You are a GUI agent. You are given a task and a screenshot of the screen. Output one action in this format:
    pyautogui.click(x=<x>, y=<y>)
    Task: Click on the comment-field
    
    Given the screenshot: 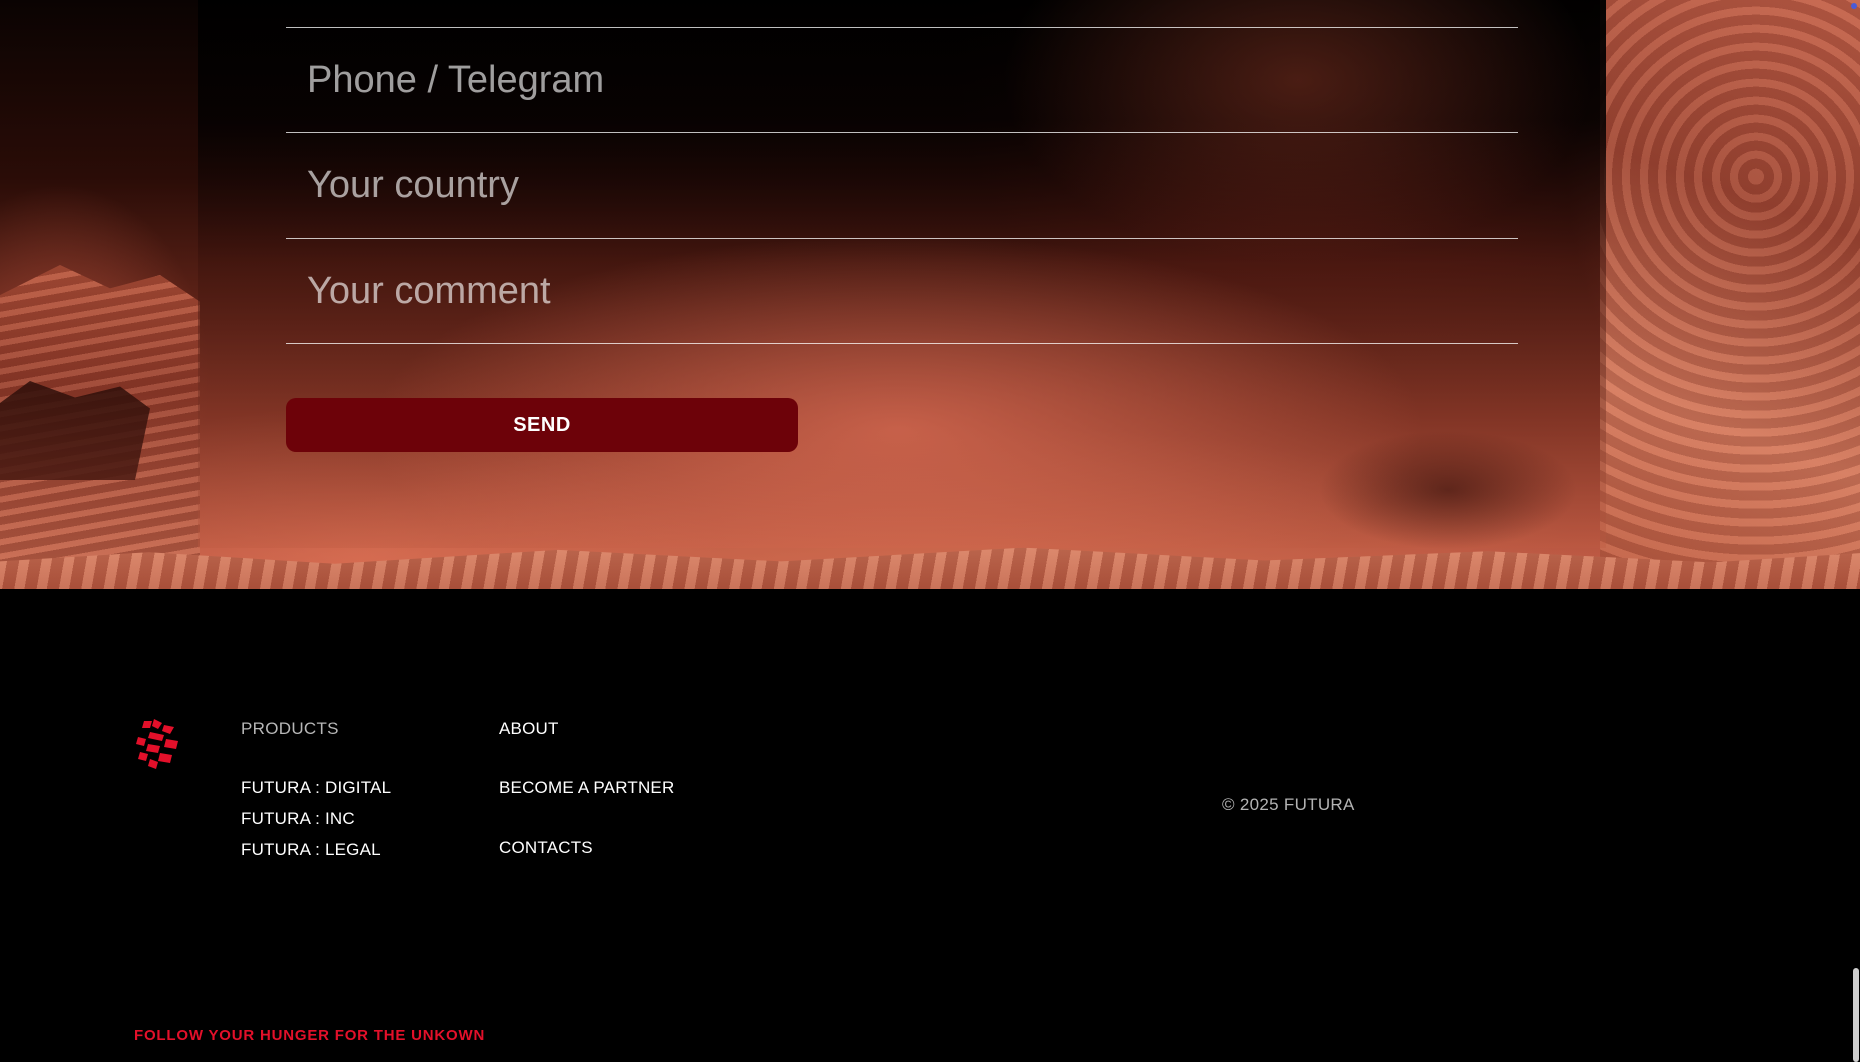 What is the action you would take?
    pyautogui.click(x=902, y=291)
    